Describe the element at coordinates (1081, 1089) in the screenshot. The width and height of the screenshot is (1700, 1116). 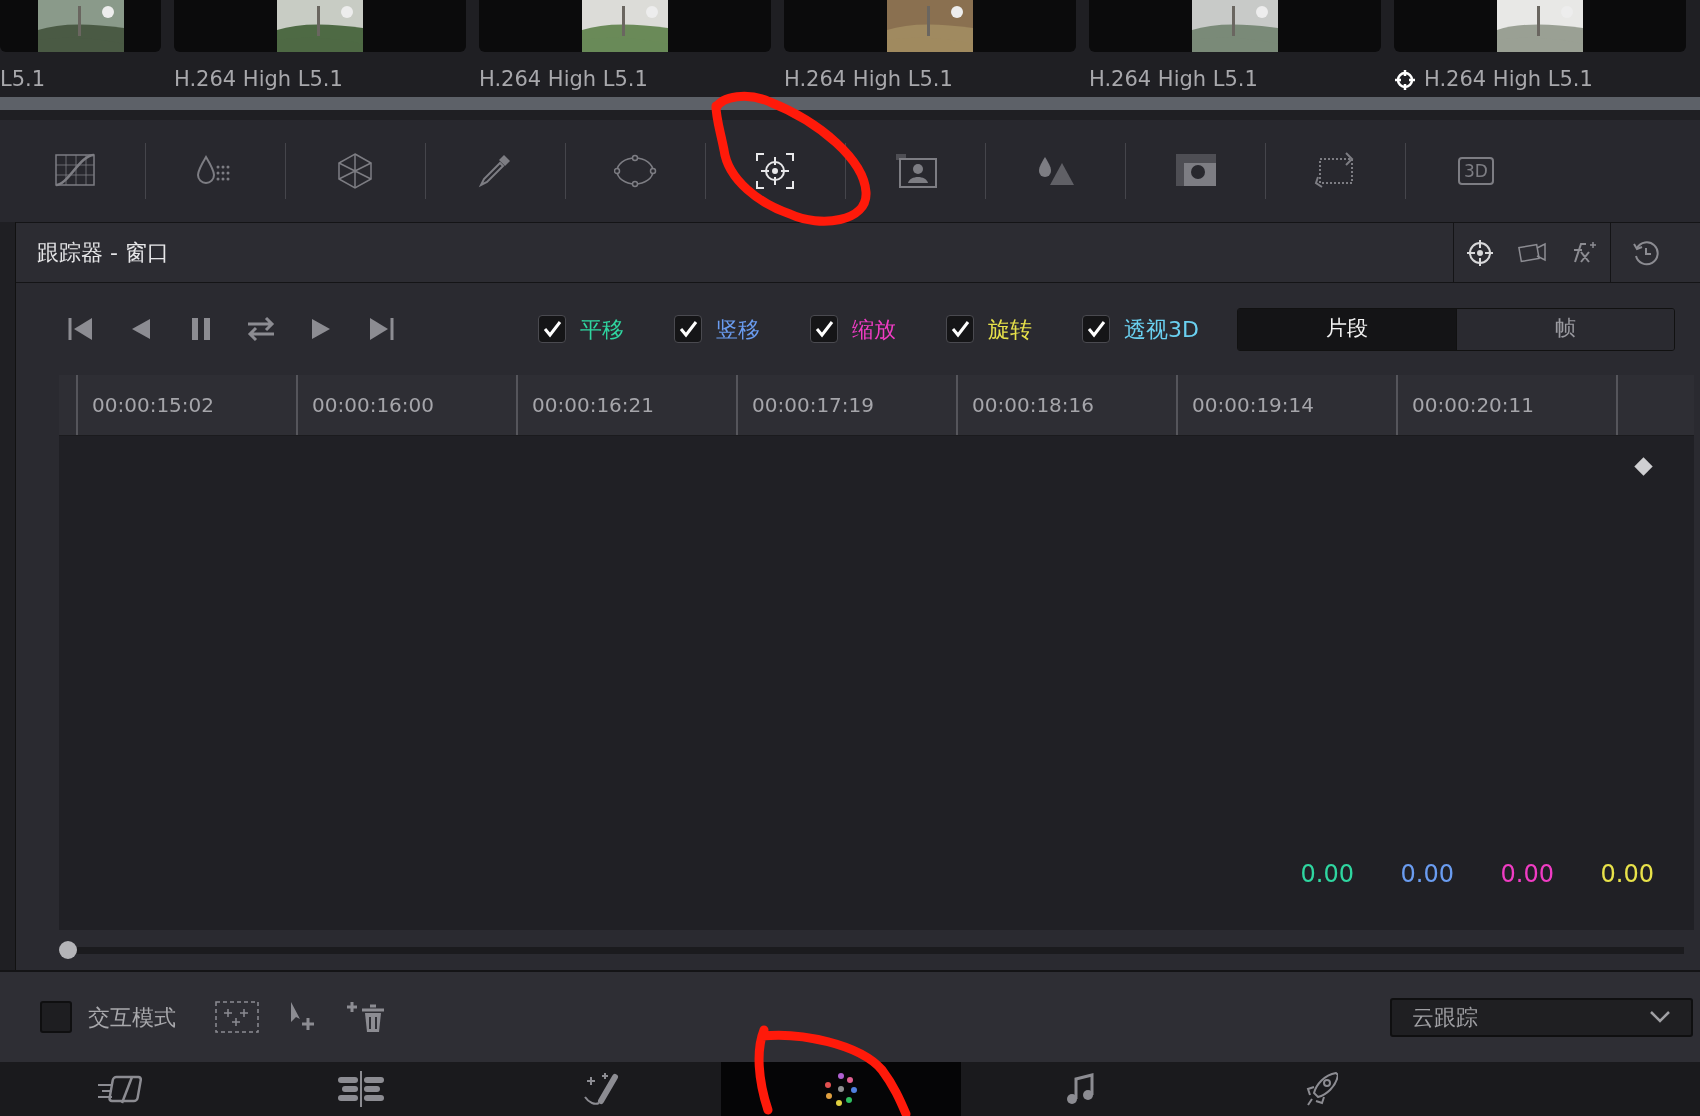
I see `music-note-icon` at that location.